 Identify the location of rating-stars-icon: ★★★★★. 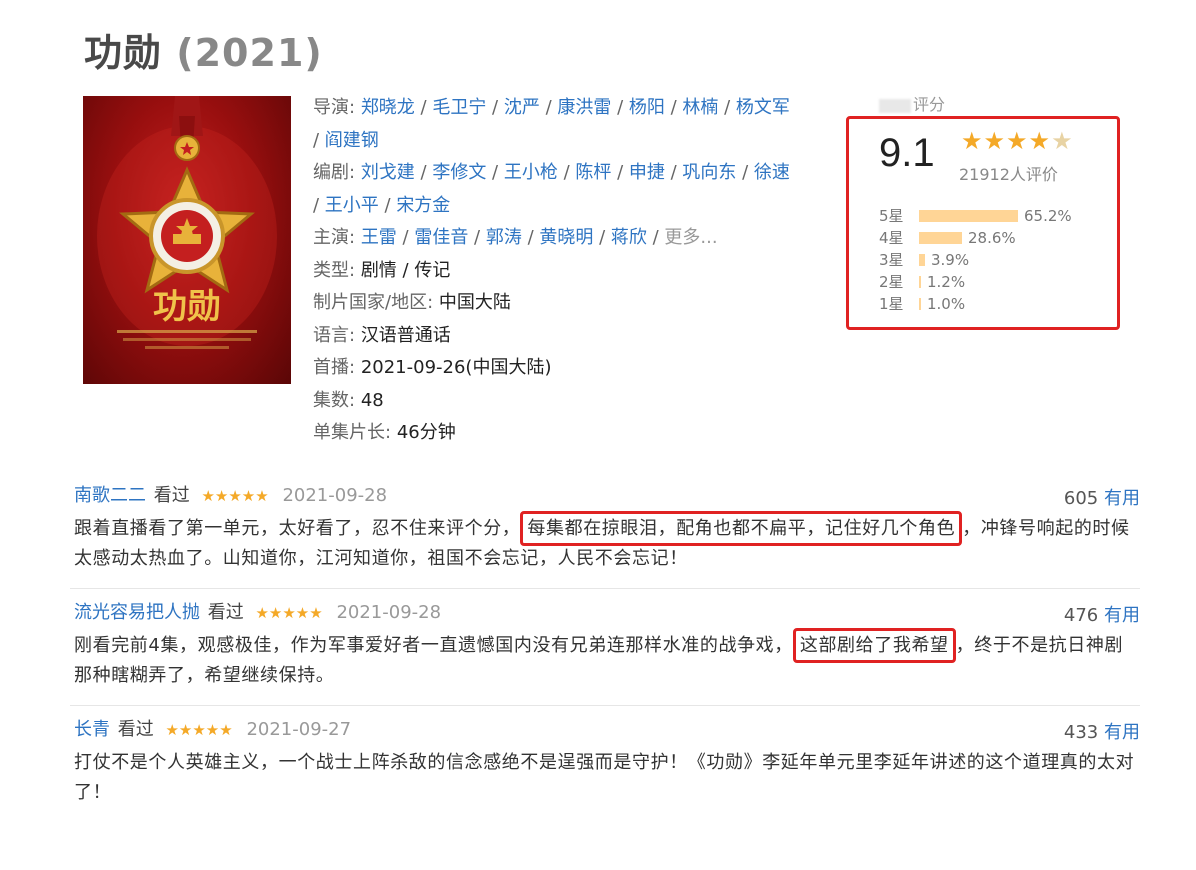
(1017, 141).